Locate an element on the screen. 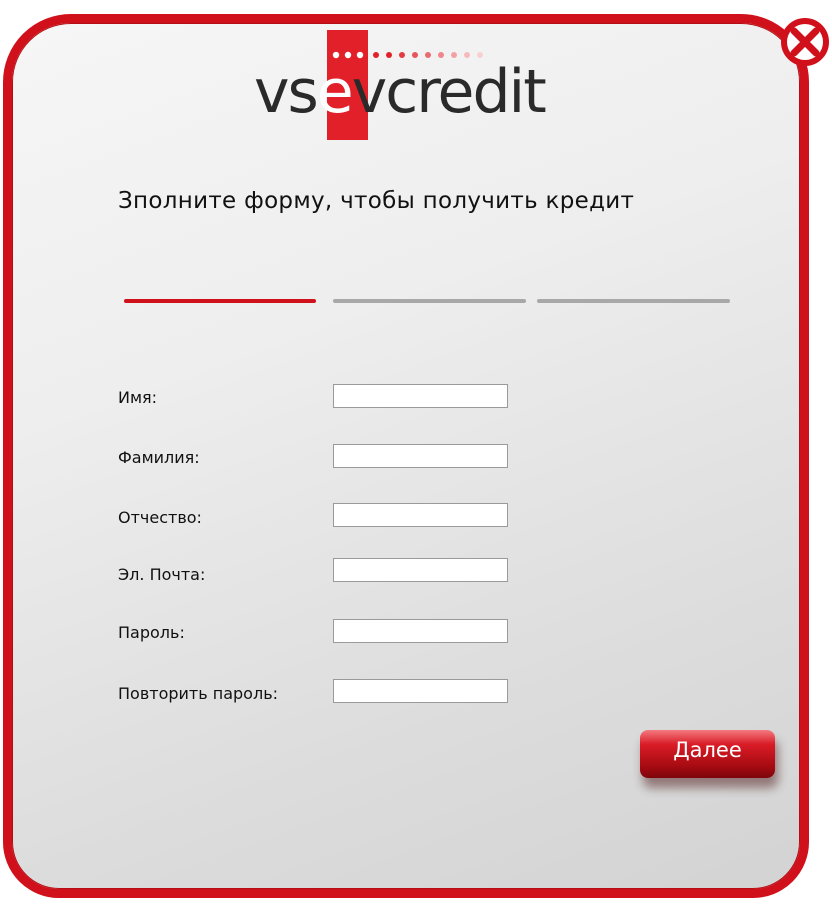 The width and height of the screenshot is (832, 909). last-name-label: Фамилия: is located at coordinates (159, 457).